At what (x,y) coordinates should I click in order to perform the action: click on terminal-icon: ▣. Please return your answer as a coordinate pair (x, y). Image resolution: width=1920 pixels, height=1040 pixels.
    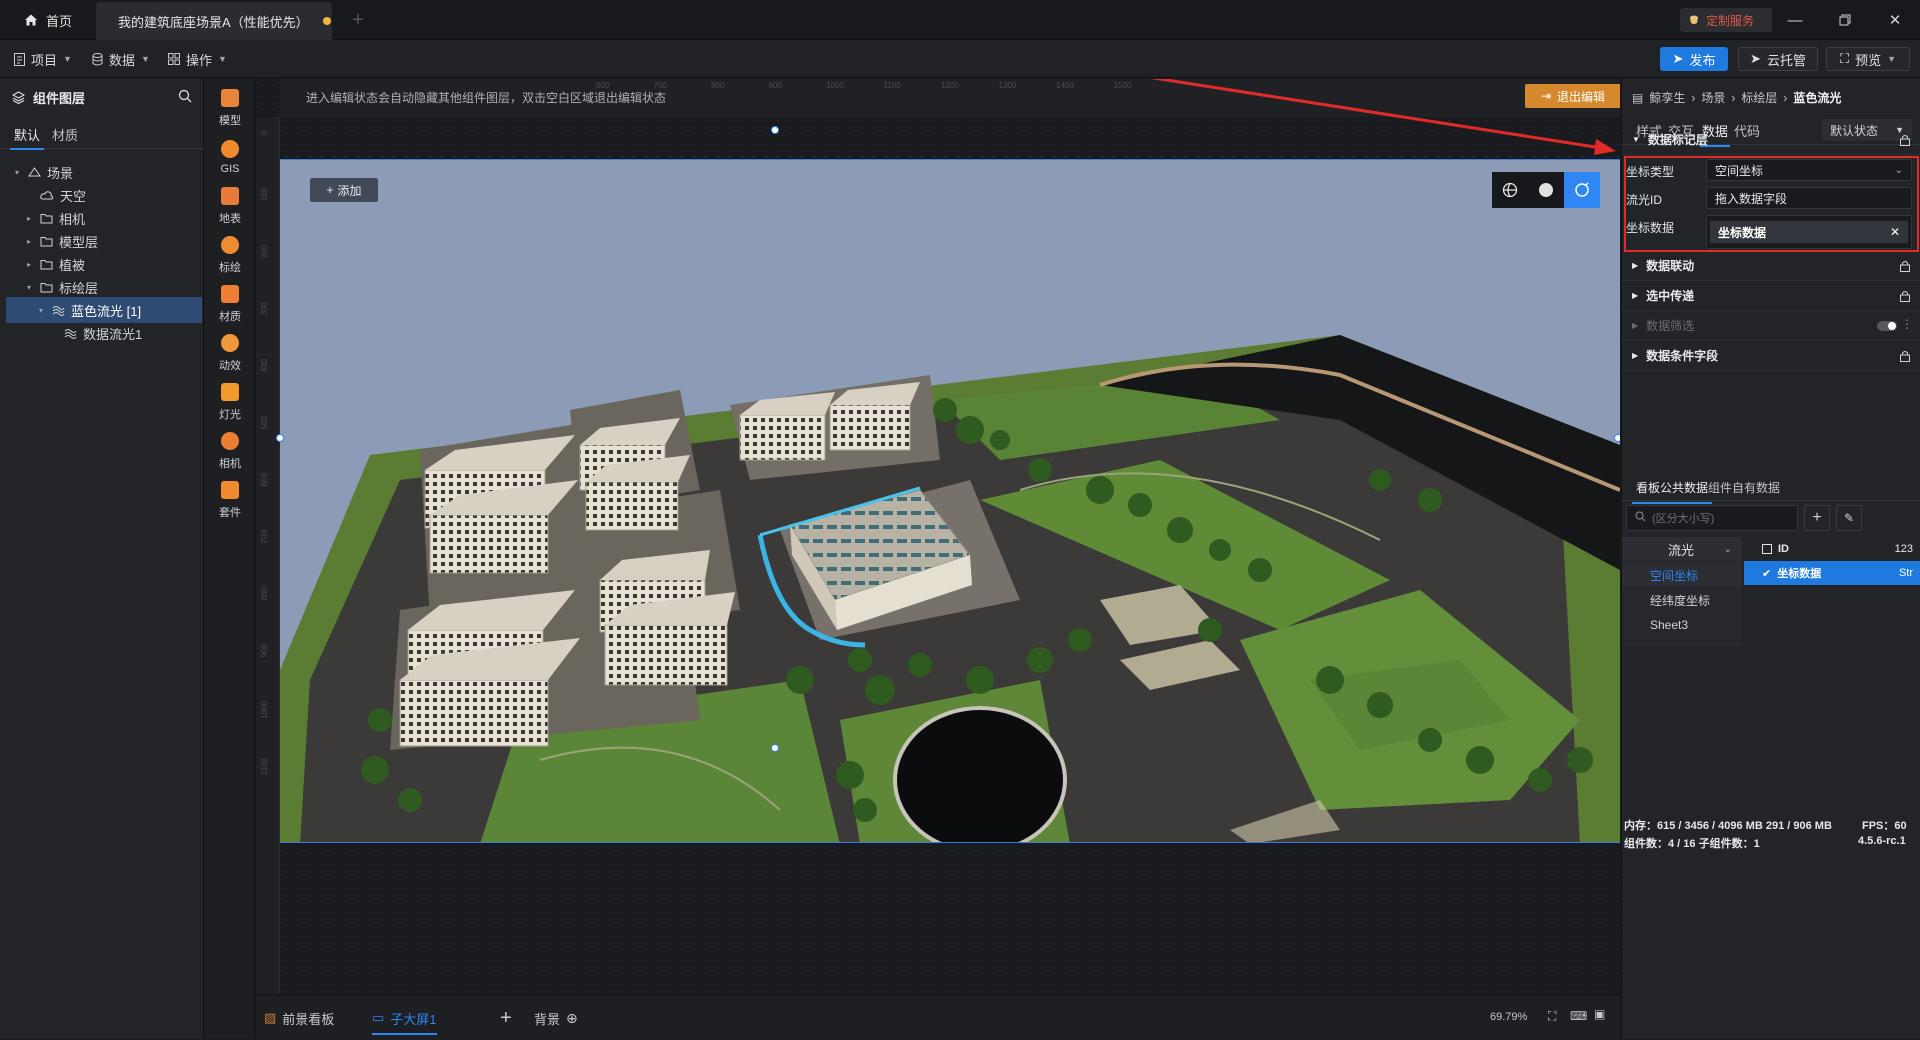
    Looking at the image, I should click on (1599, 1014).